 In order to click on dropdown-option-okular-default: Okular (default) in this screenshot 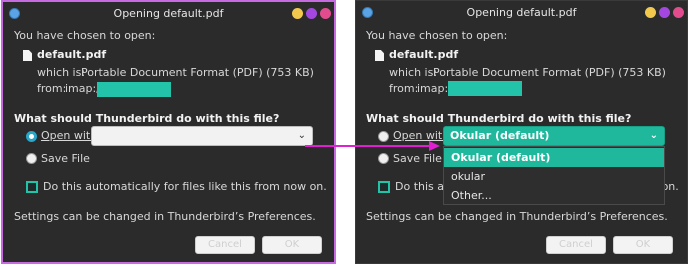, I will do `click(554, 157)`.